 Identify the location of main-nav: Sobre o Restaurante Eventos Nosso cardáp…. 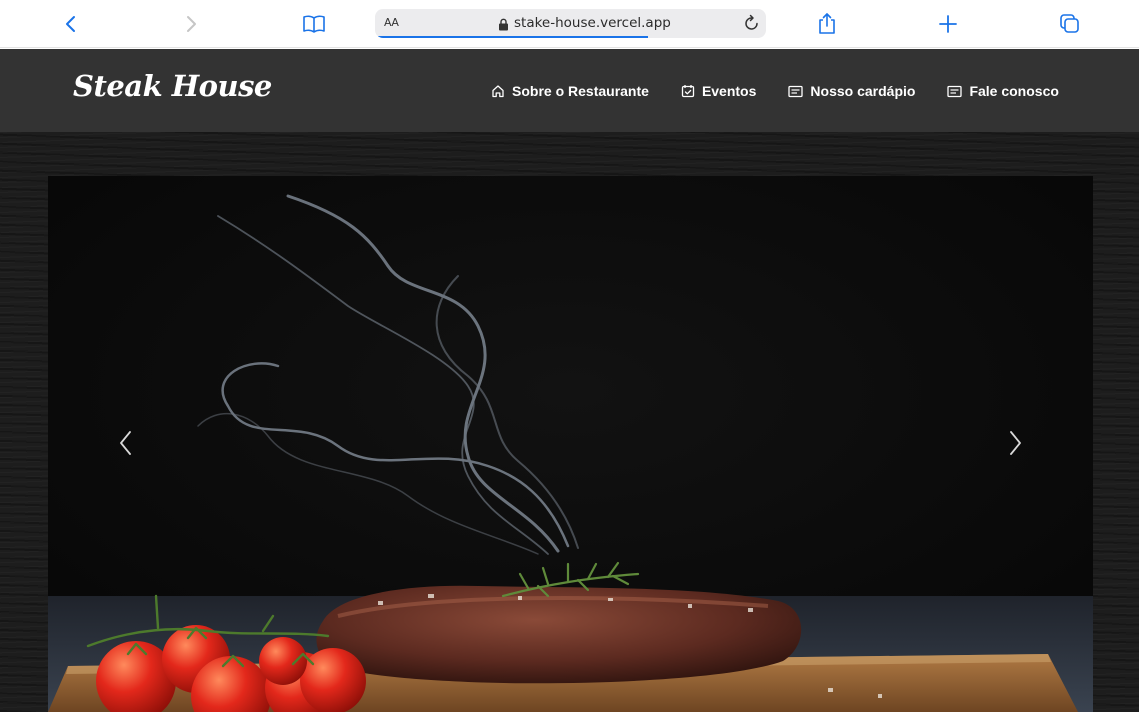
(775, 91).